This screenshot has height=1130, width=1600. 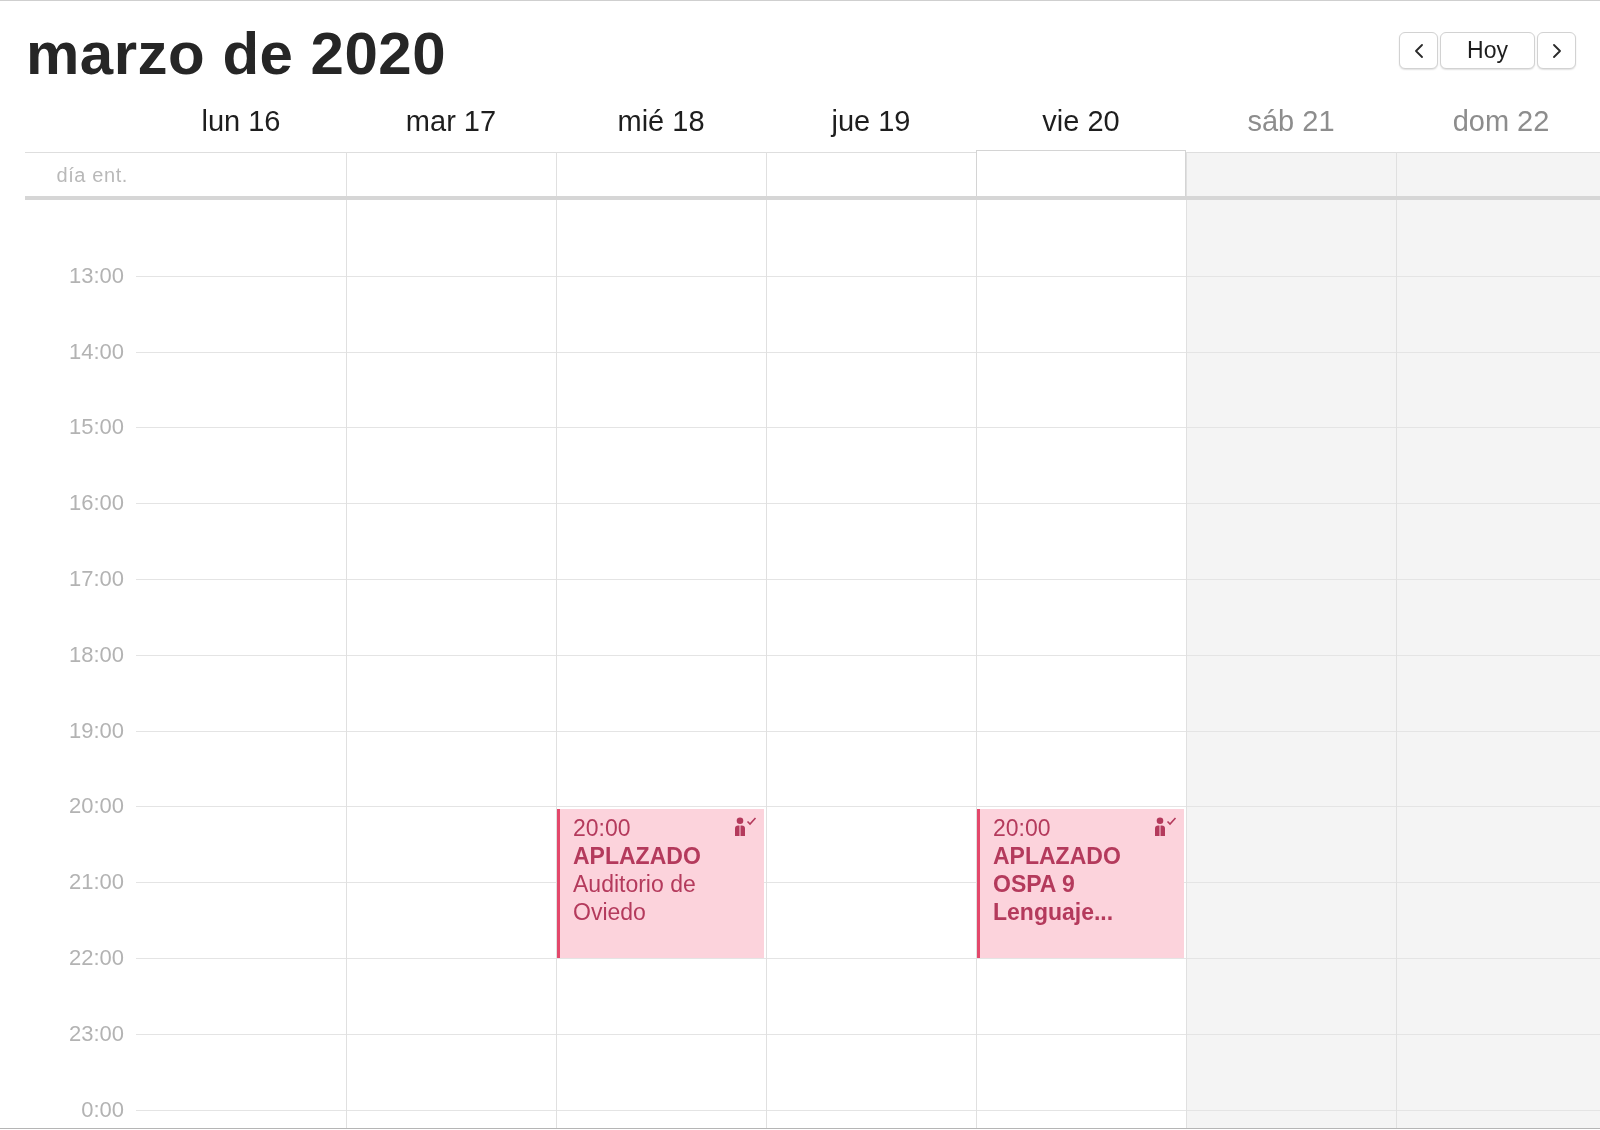 What do you see at coordinates (871, 126) in the screenshot?
I see `day-header: jue 19` at bounding box center [871, 126].